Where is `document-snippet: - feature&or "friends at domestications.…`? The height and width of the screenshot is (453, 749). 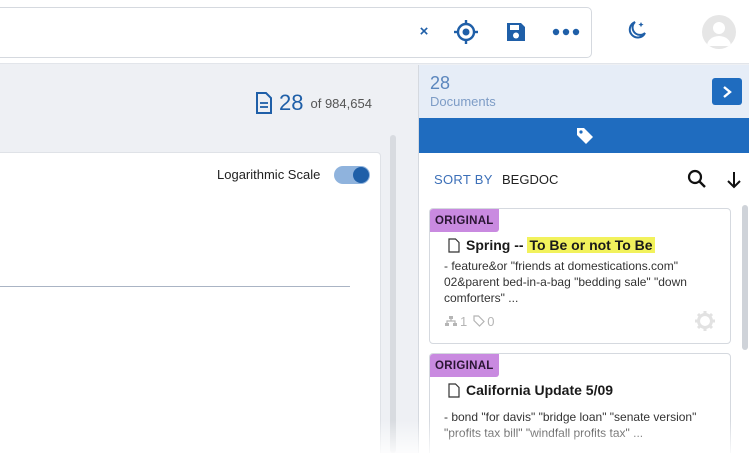
document-snippet: - feature&or "friends at domestications.… is located at coordinates (565, 282).